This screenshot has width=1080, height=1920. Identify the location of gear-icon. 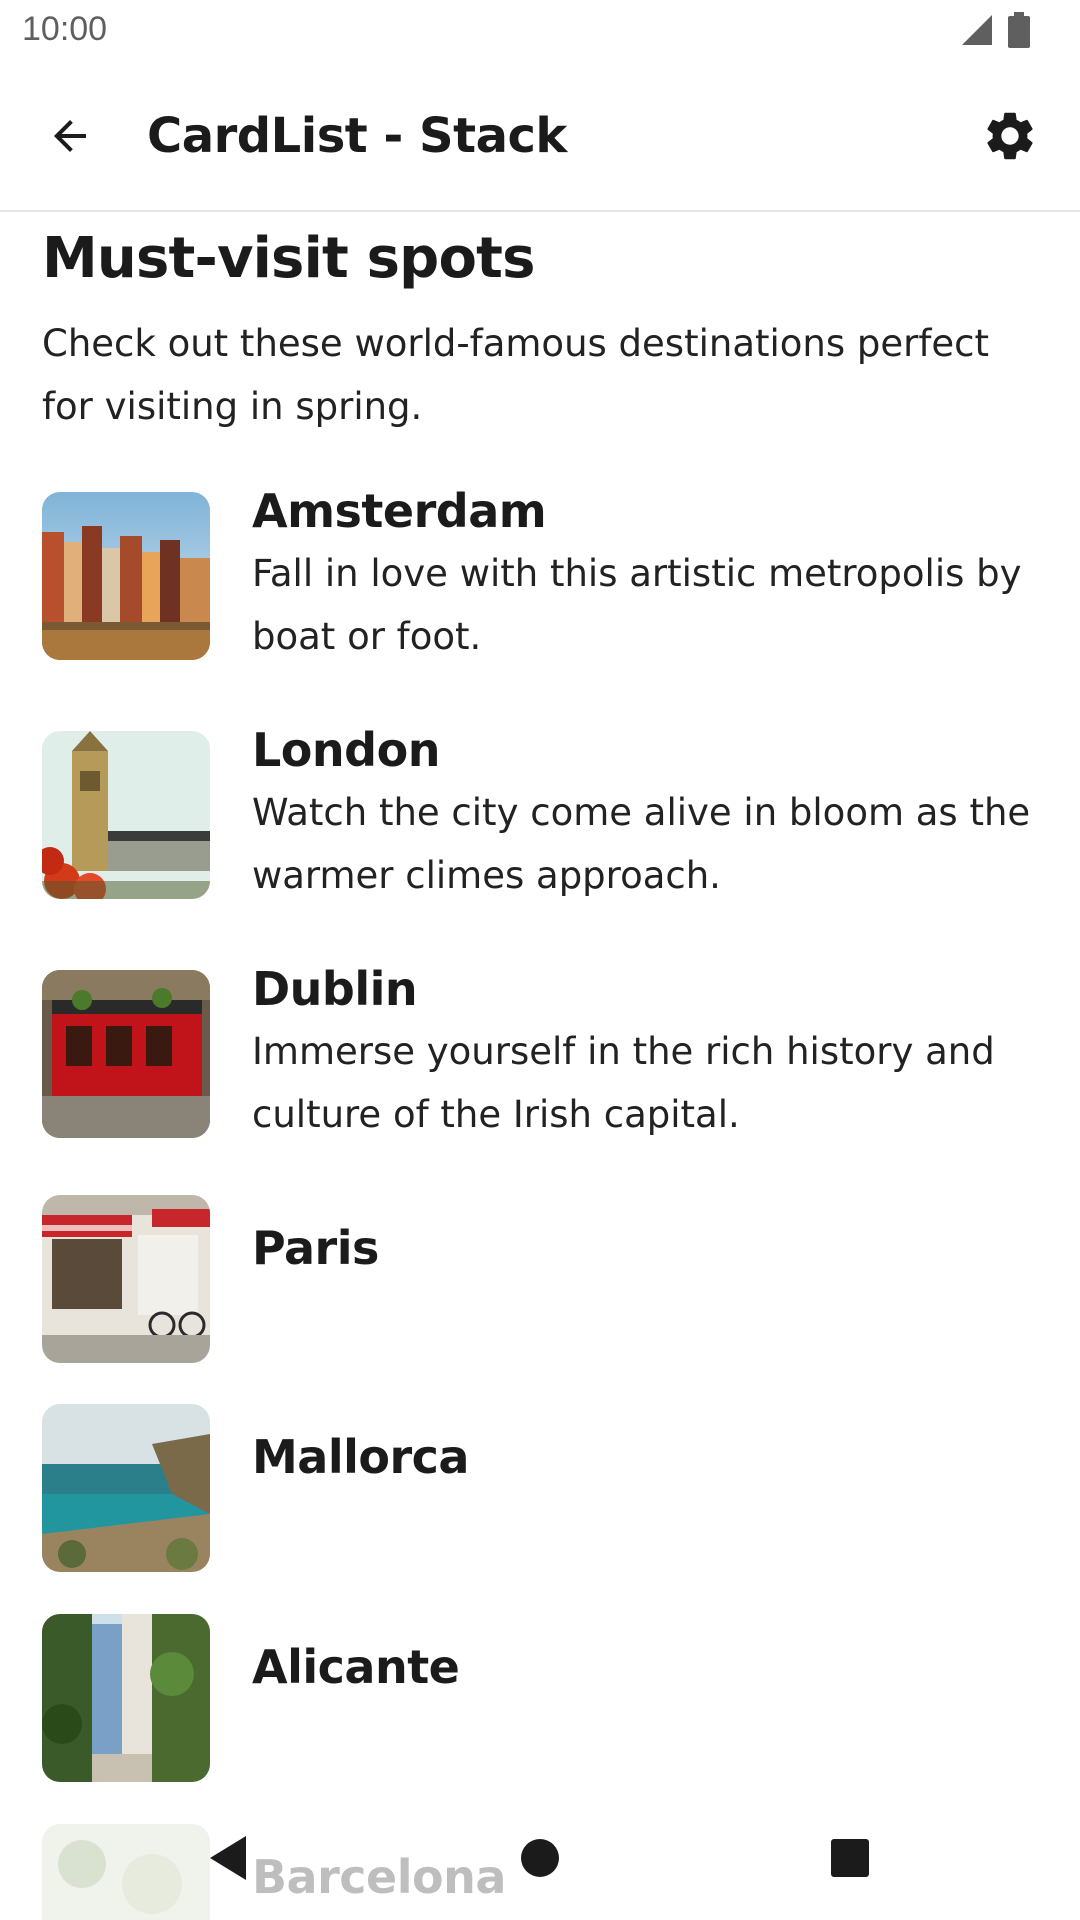
(1010, 138).